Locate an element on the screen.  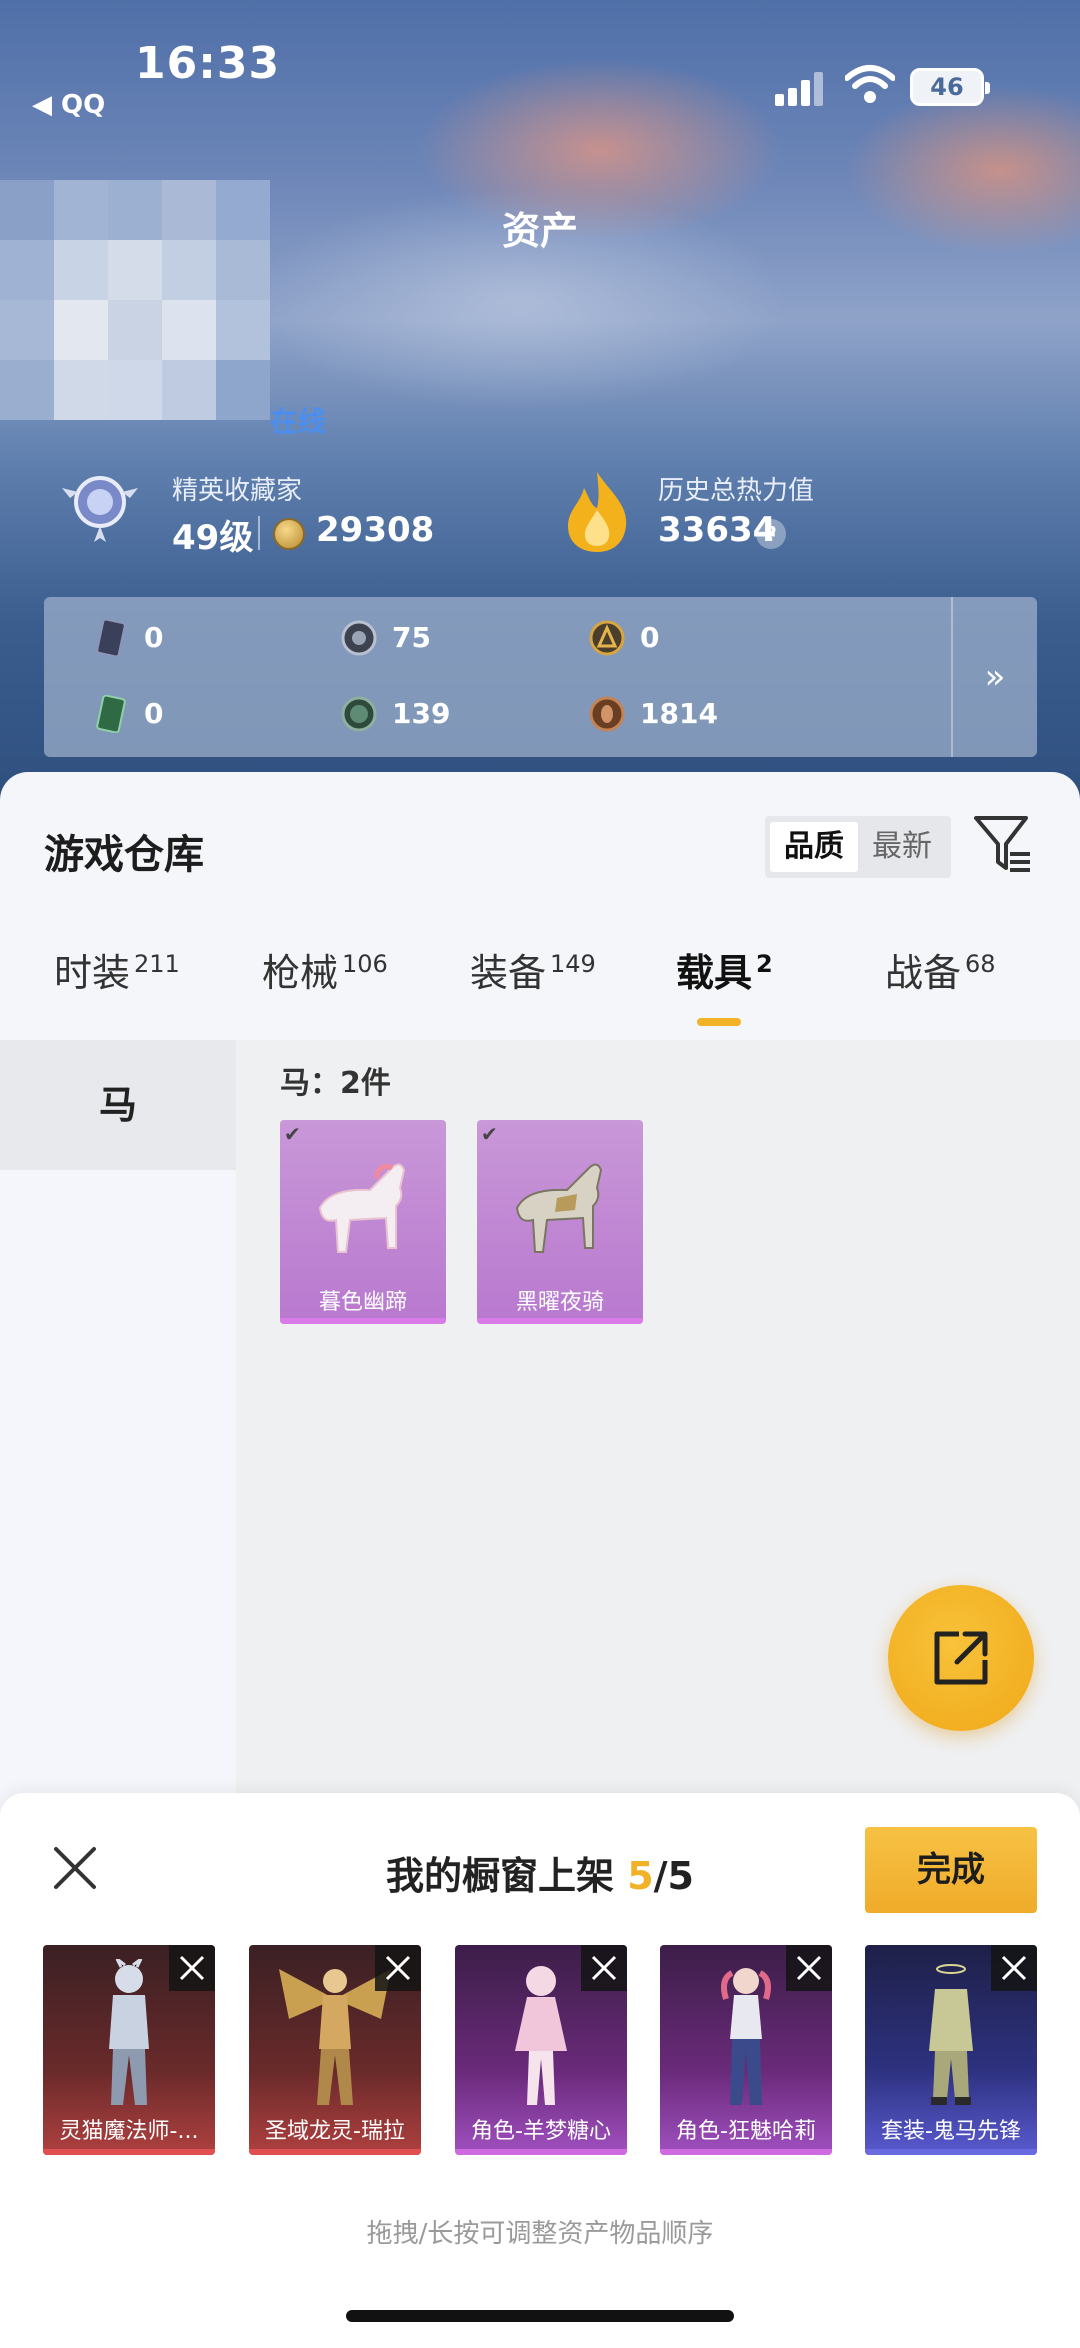
tab-count: 106 is located at coordinates (365, 964).